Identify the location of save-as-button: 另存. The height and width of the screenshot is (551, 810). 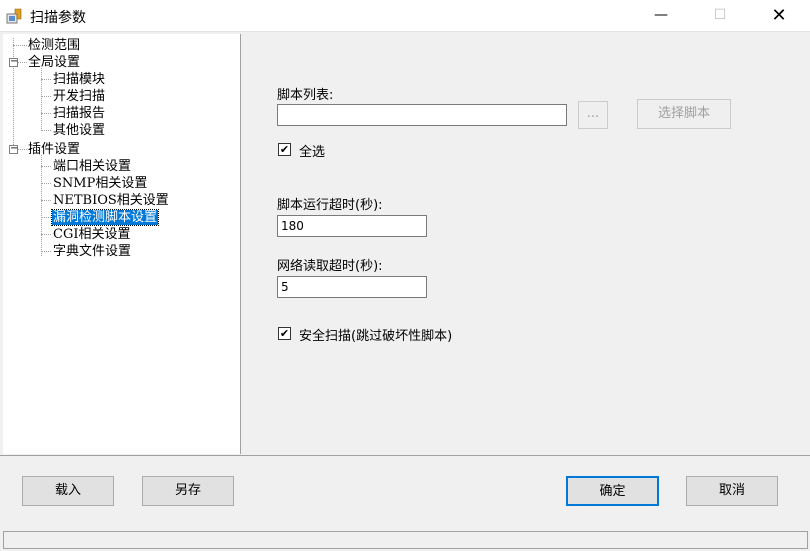
(188, 491).